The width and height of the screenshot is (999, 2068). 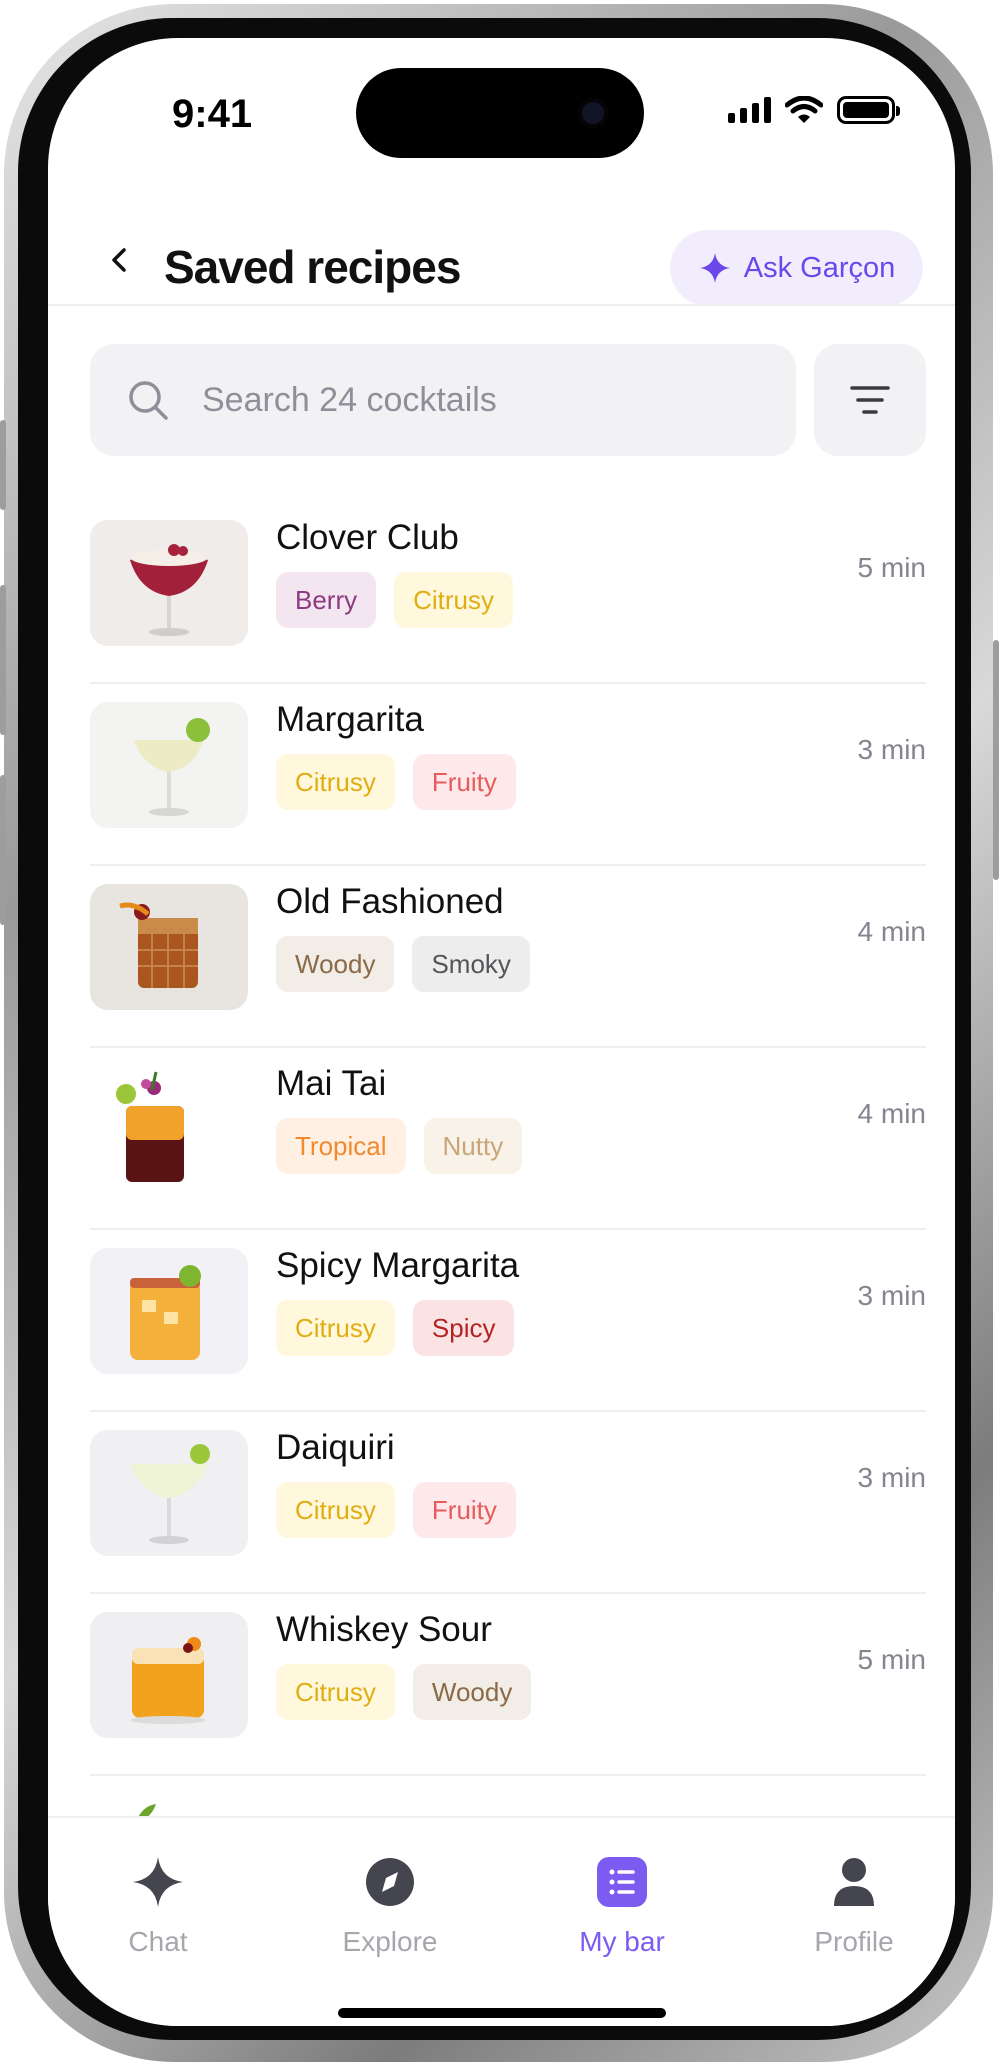 What do you see at coordinates (868, 110) in the screenshot?
I see `battery-icon` at bounding box center [868, 110].